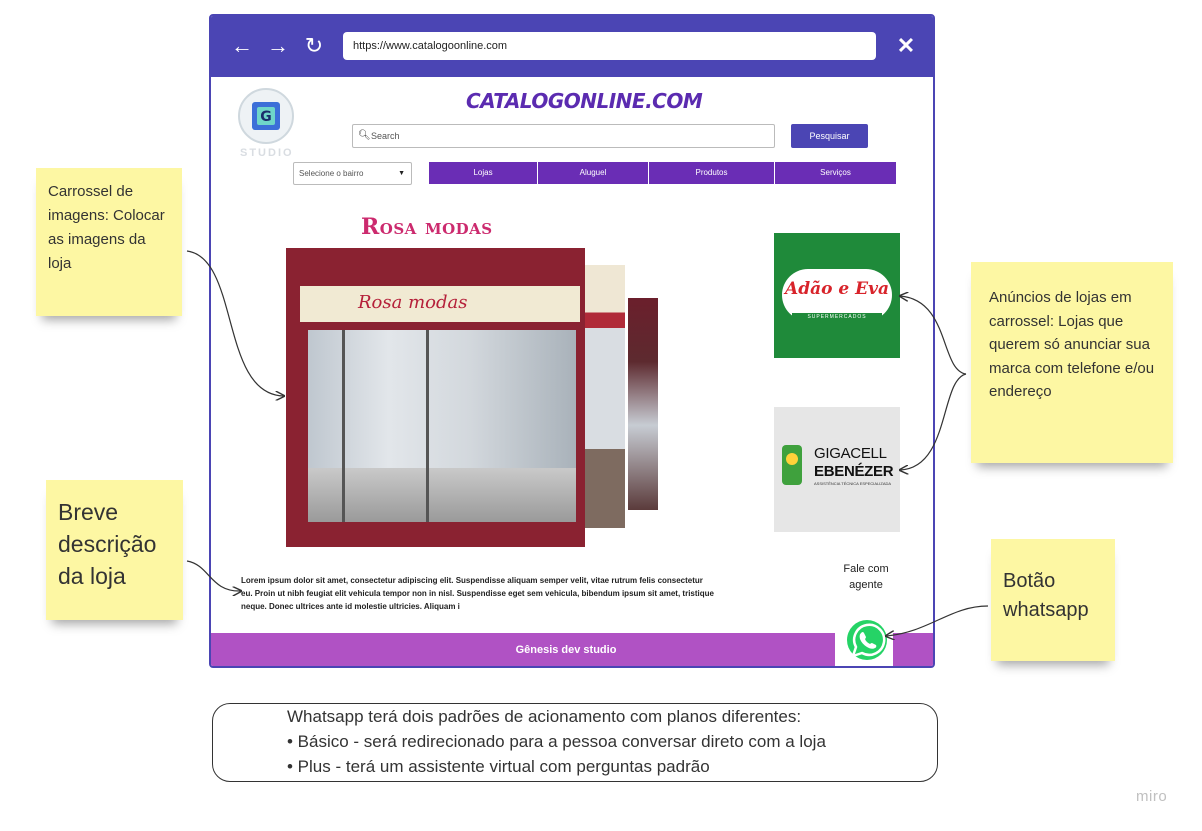 Image resolution: width=1202 pixels, height=831 pixels. I want to click on arrow-whatsapp, so click(937, 620).